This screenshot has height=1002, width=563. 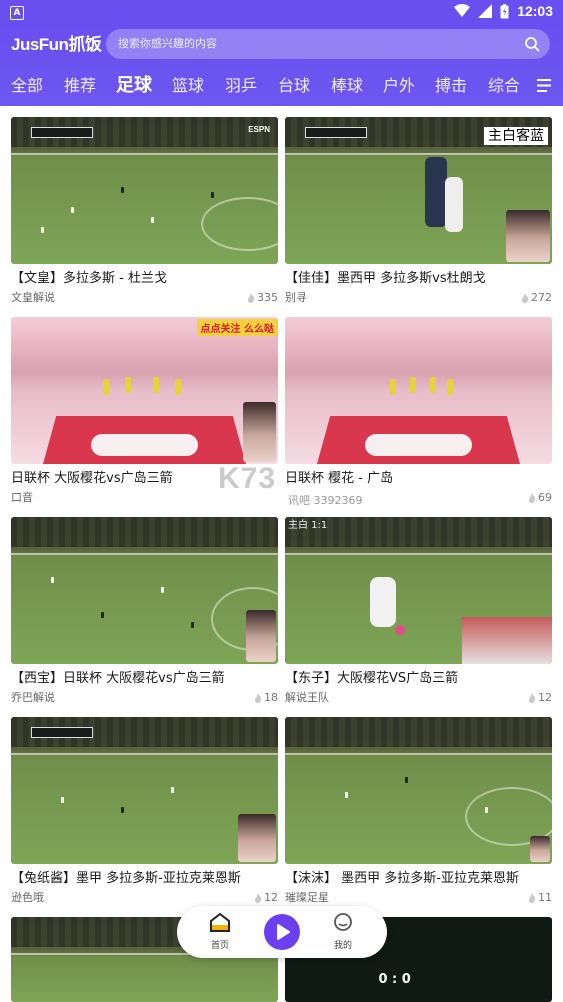 I want to click on video-likes: 272, so click(x=536, y=298).